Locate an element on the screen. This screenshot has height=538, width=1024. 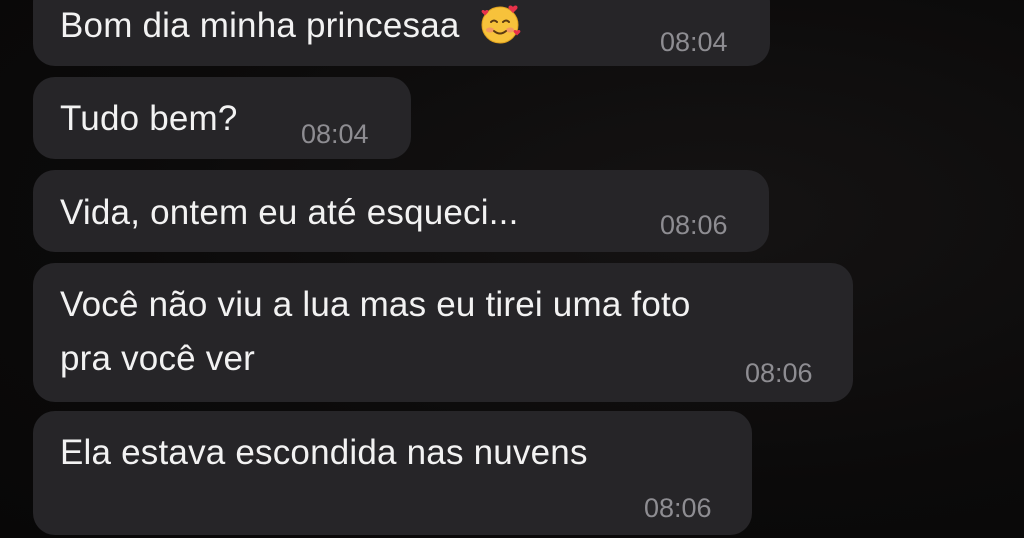
message-text-line-2: pra você ver is located at coordinates (157, 358).